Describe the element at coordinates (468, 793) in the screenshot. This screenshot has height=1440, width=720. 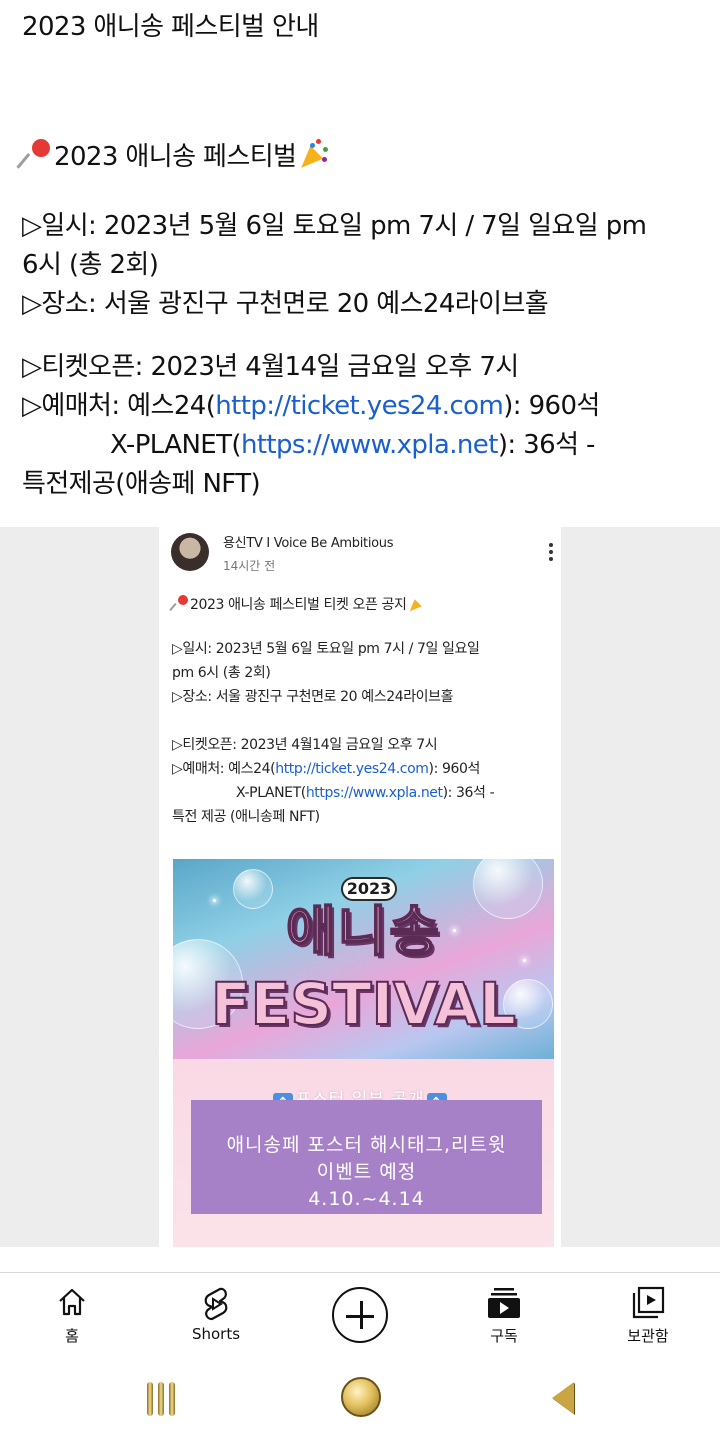
I see `embed-sales2-suffix: ): 36석 -` at that location.